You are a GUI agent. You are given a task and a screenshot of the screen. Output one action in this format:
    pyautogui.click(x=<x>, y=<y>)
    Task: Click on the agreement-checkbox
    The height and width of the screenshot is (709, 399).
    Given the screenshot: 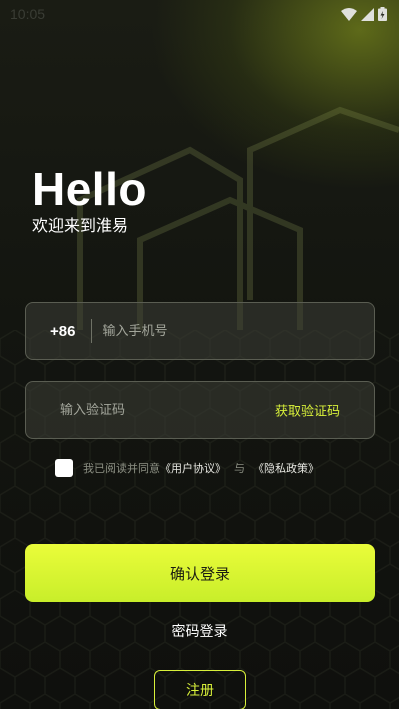 What is the action you would take?
    pyautogui.click(x=64, y=468)
    